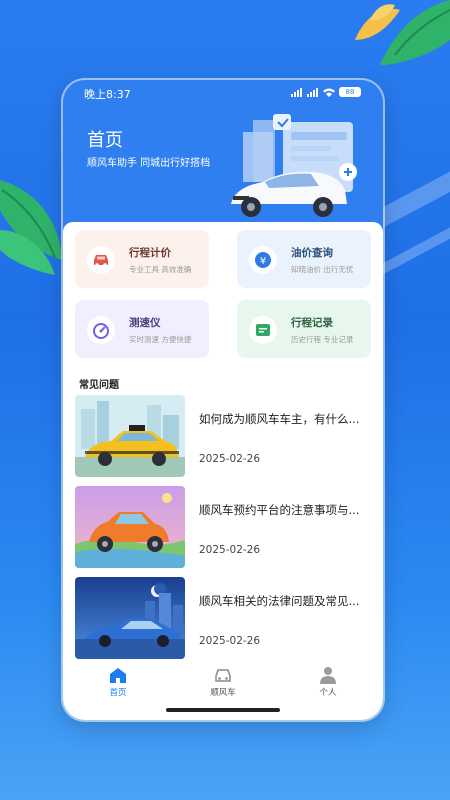  I want to click on faq-item: 如何成为顺风车车主，有什么... 2025-02-26, so click(225, 436).